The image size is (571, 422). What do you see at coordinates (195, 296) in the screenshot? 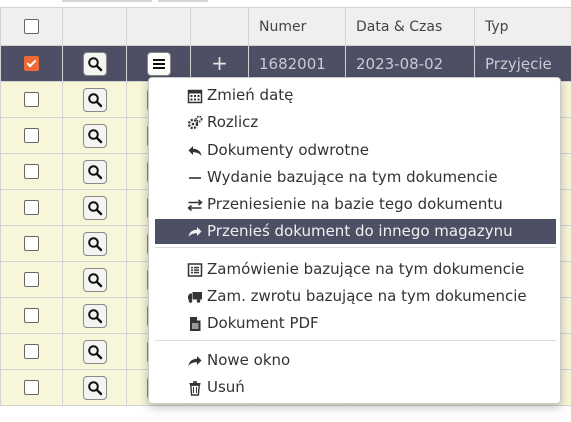
I see `truck-icon` at bounding box center [195, 296].